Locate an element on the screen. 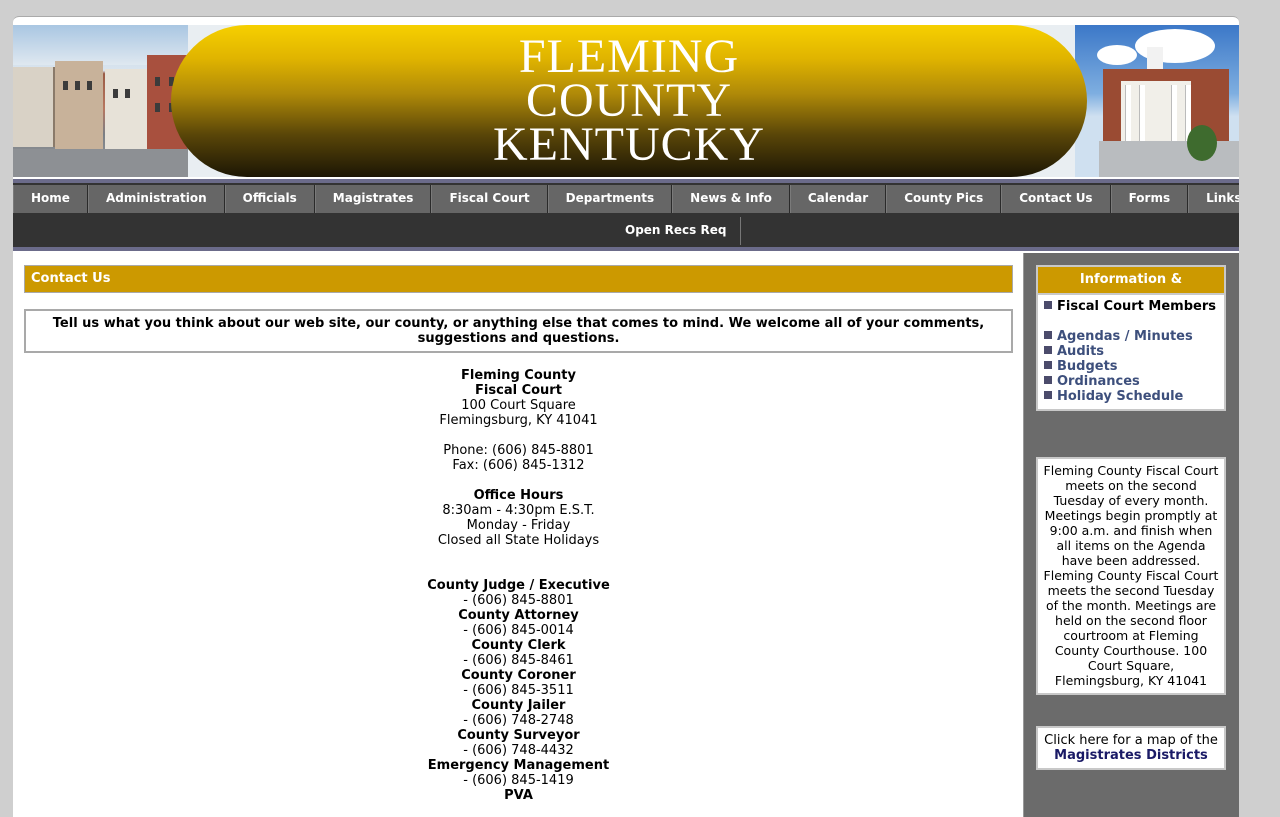 The height and width of the screenshot is (817, 1280). org-name: Fleming County is located at coordinates (518, 375).